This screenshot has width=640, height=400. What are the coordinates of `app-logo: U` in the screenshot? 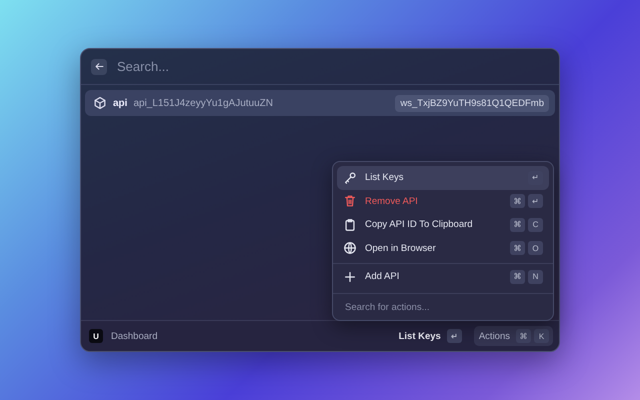 It's located at (96, 336).